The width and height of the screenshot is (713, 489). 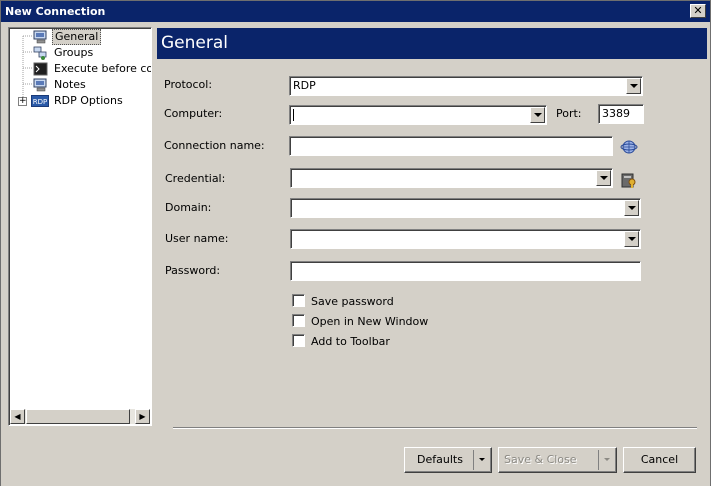 What do you see at coordinates (304, 85) in the screenshot?
I see `protocol-value: RDP` at bounding box center [304, 85].